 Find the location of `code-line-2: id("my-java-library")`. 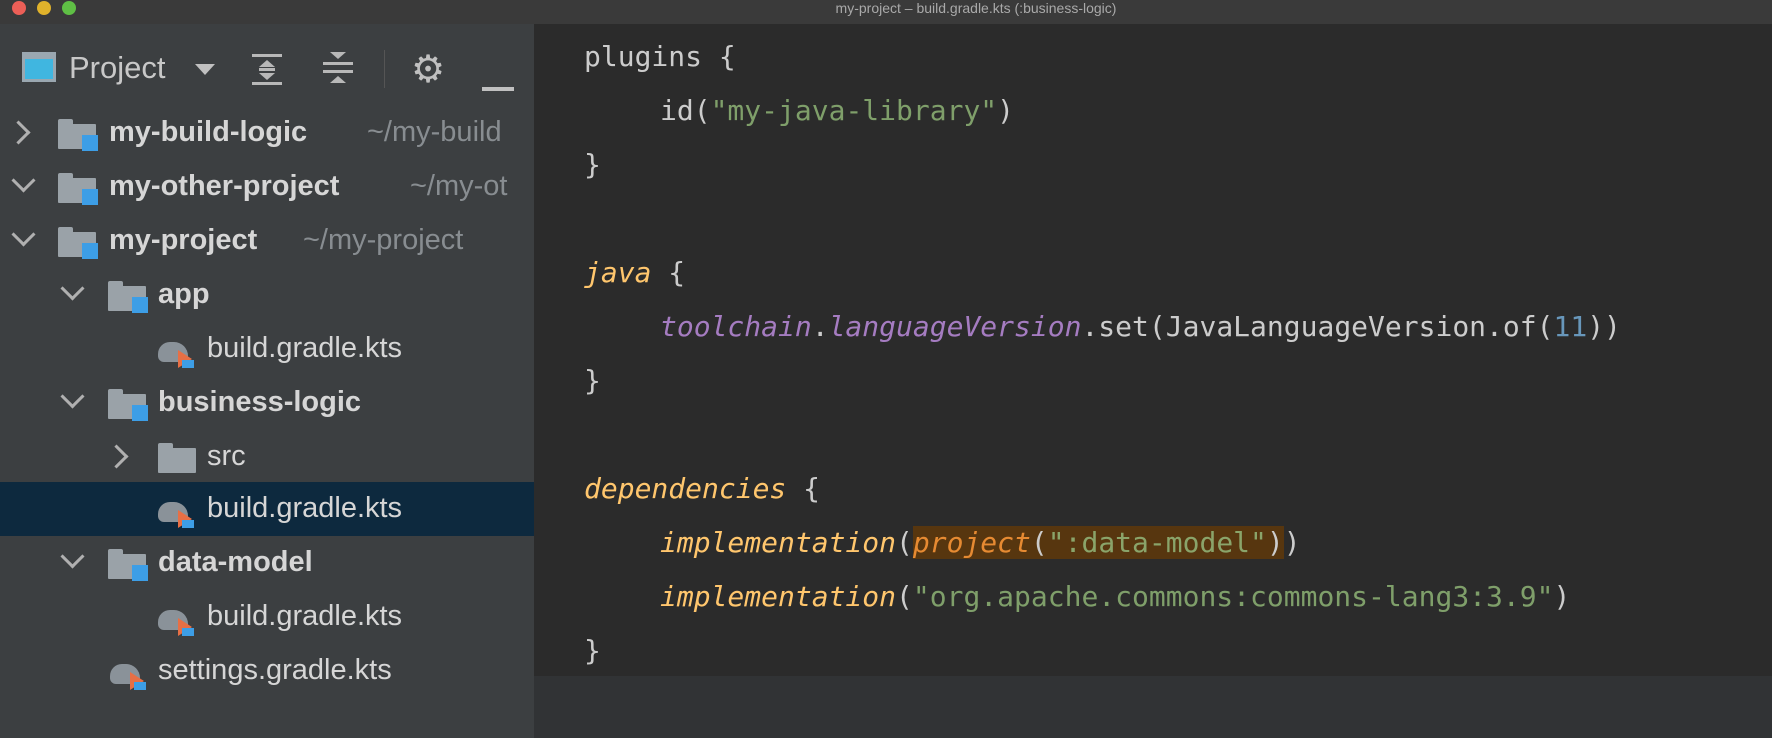

code-line-2: id("my-java-library") is located at coordinates (837, 110).